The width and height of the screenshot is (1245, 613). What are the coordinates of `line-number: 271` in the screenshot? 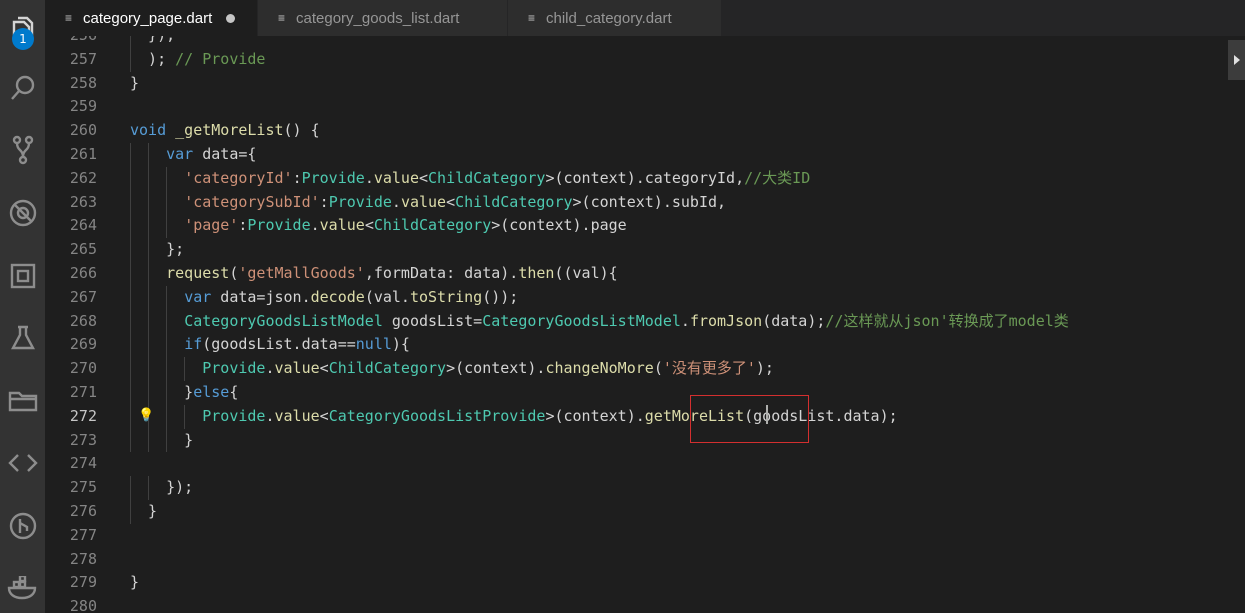 It's located at (83, 391).